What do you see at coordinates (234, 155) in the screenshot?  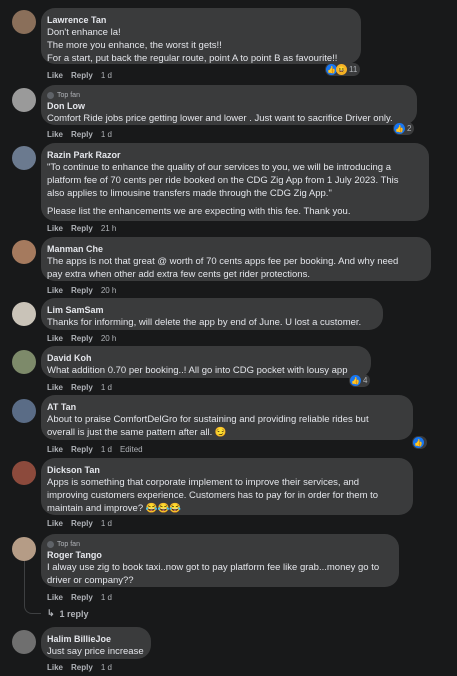 I see `comment-author: Razin Park Razor` at bounding box center [234, 155].